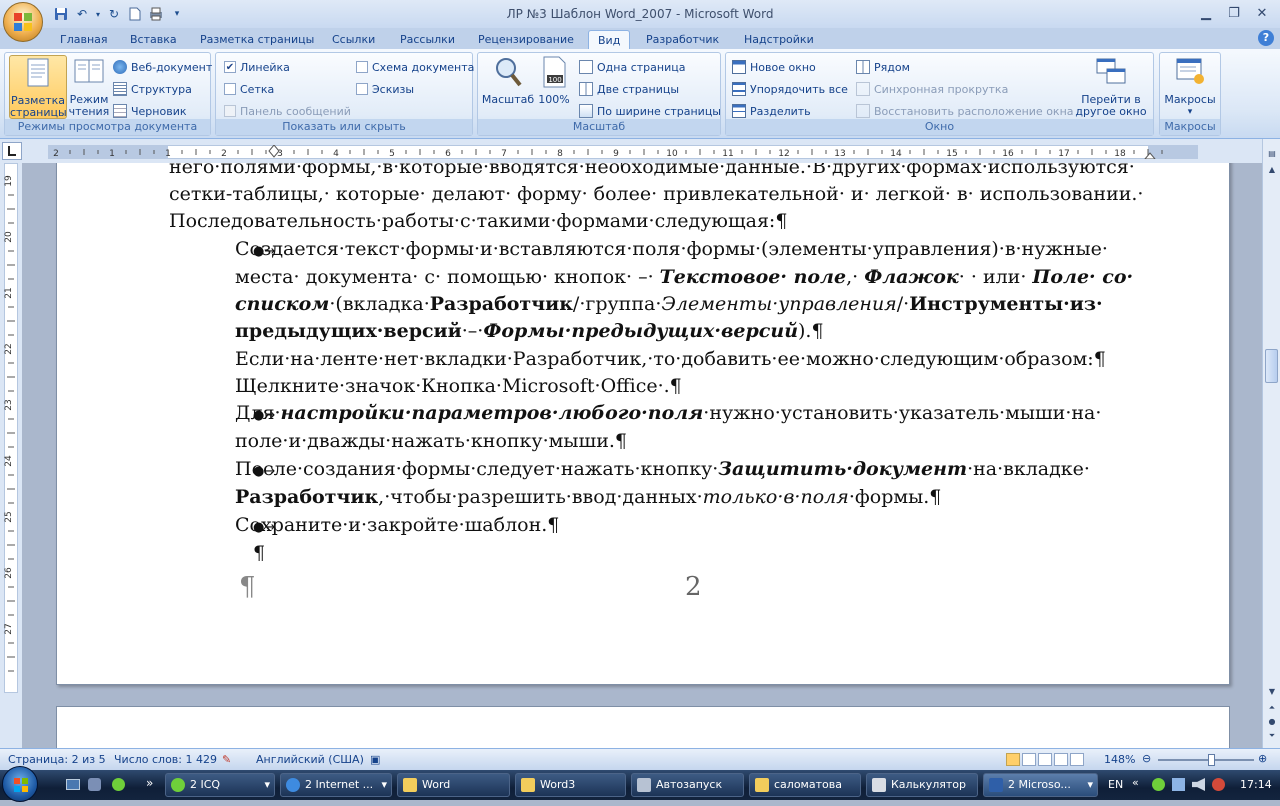  What do you see at coordinates (257, 40) in the screenshot?
I see `tab-page-layout: Разметка страницы` at bounding box center [257, 40].